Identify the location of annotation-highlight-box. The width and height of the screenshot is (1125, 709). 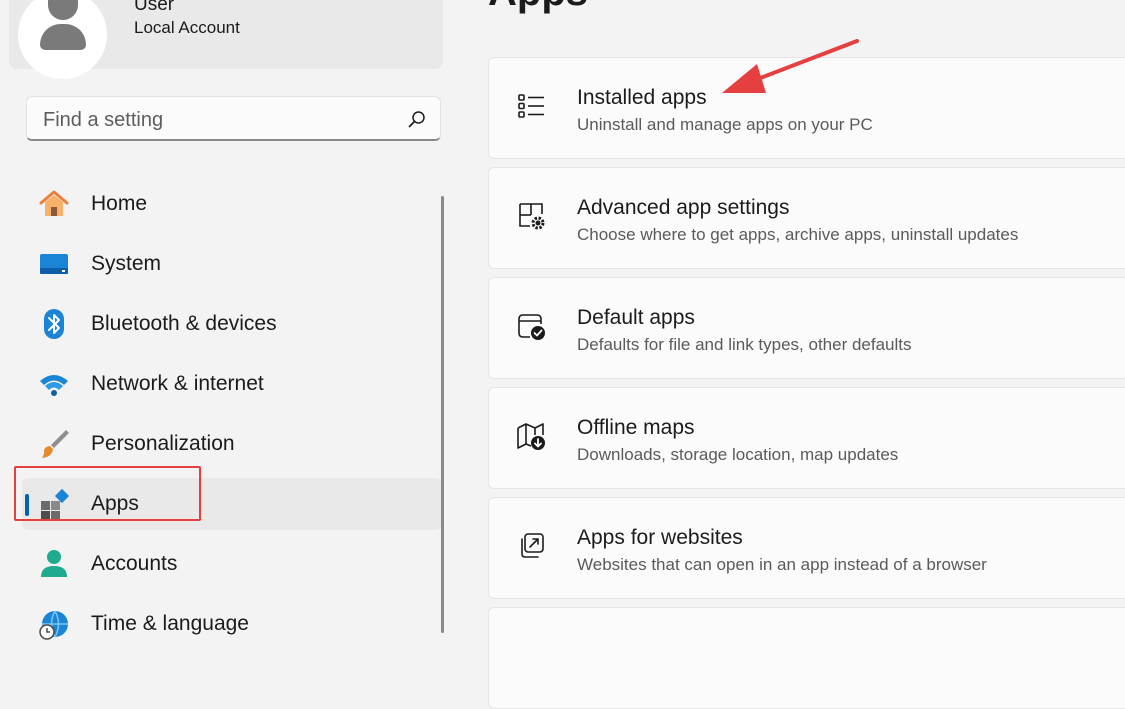
(107, 493).